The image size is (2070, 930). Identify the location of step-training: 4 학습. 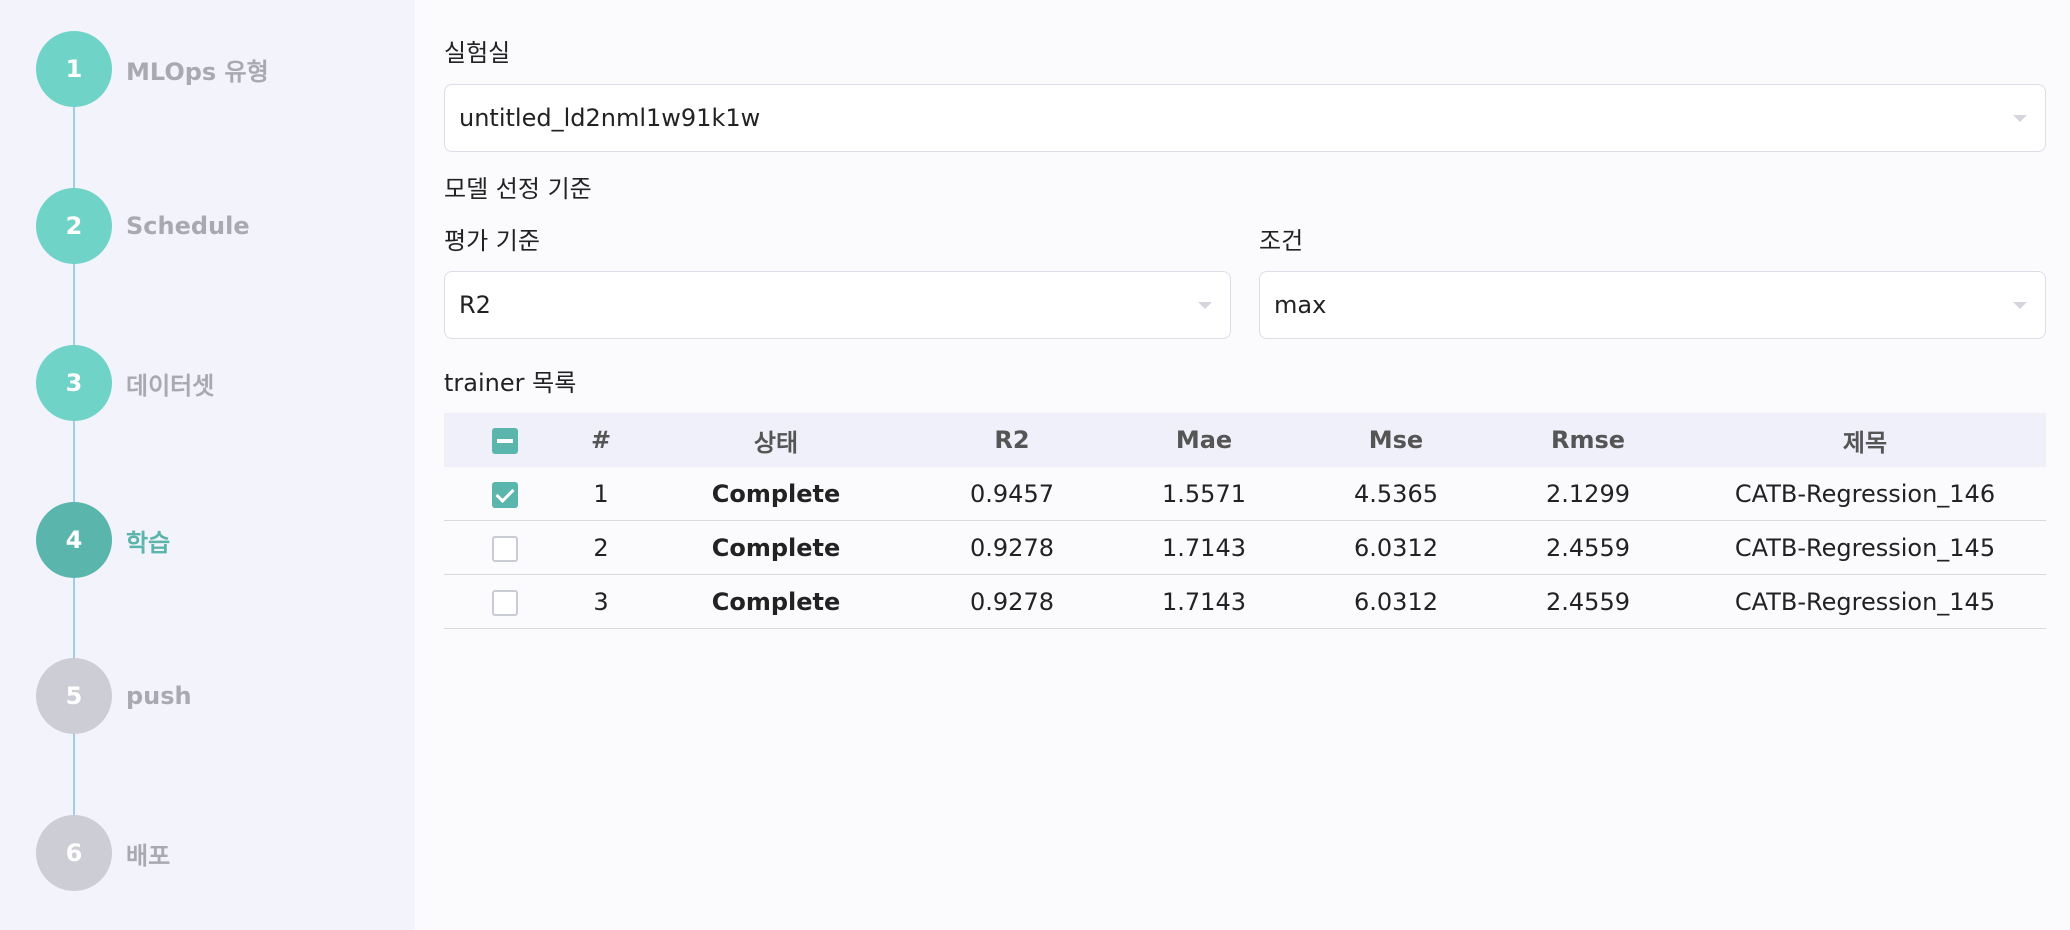
(103, 540).